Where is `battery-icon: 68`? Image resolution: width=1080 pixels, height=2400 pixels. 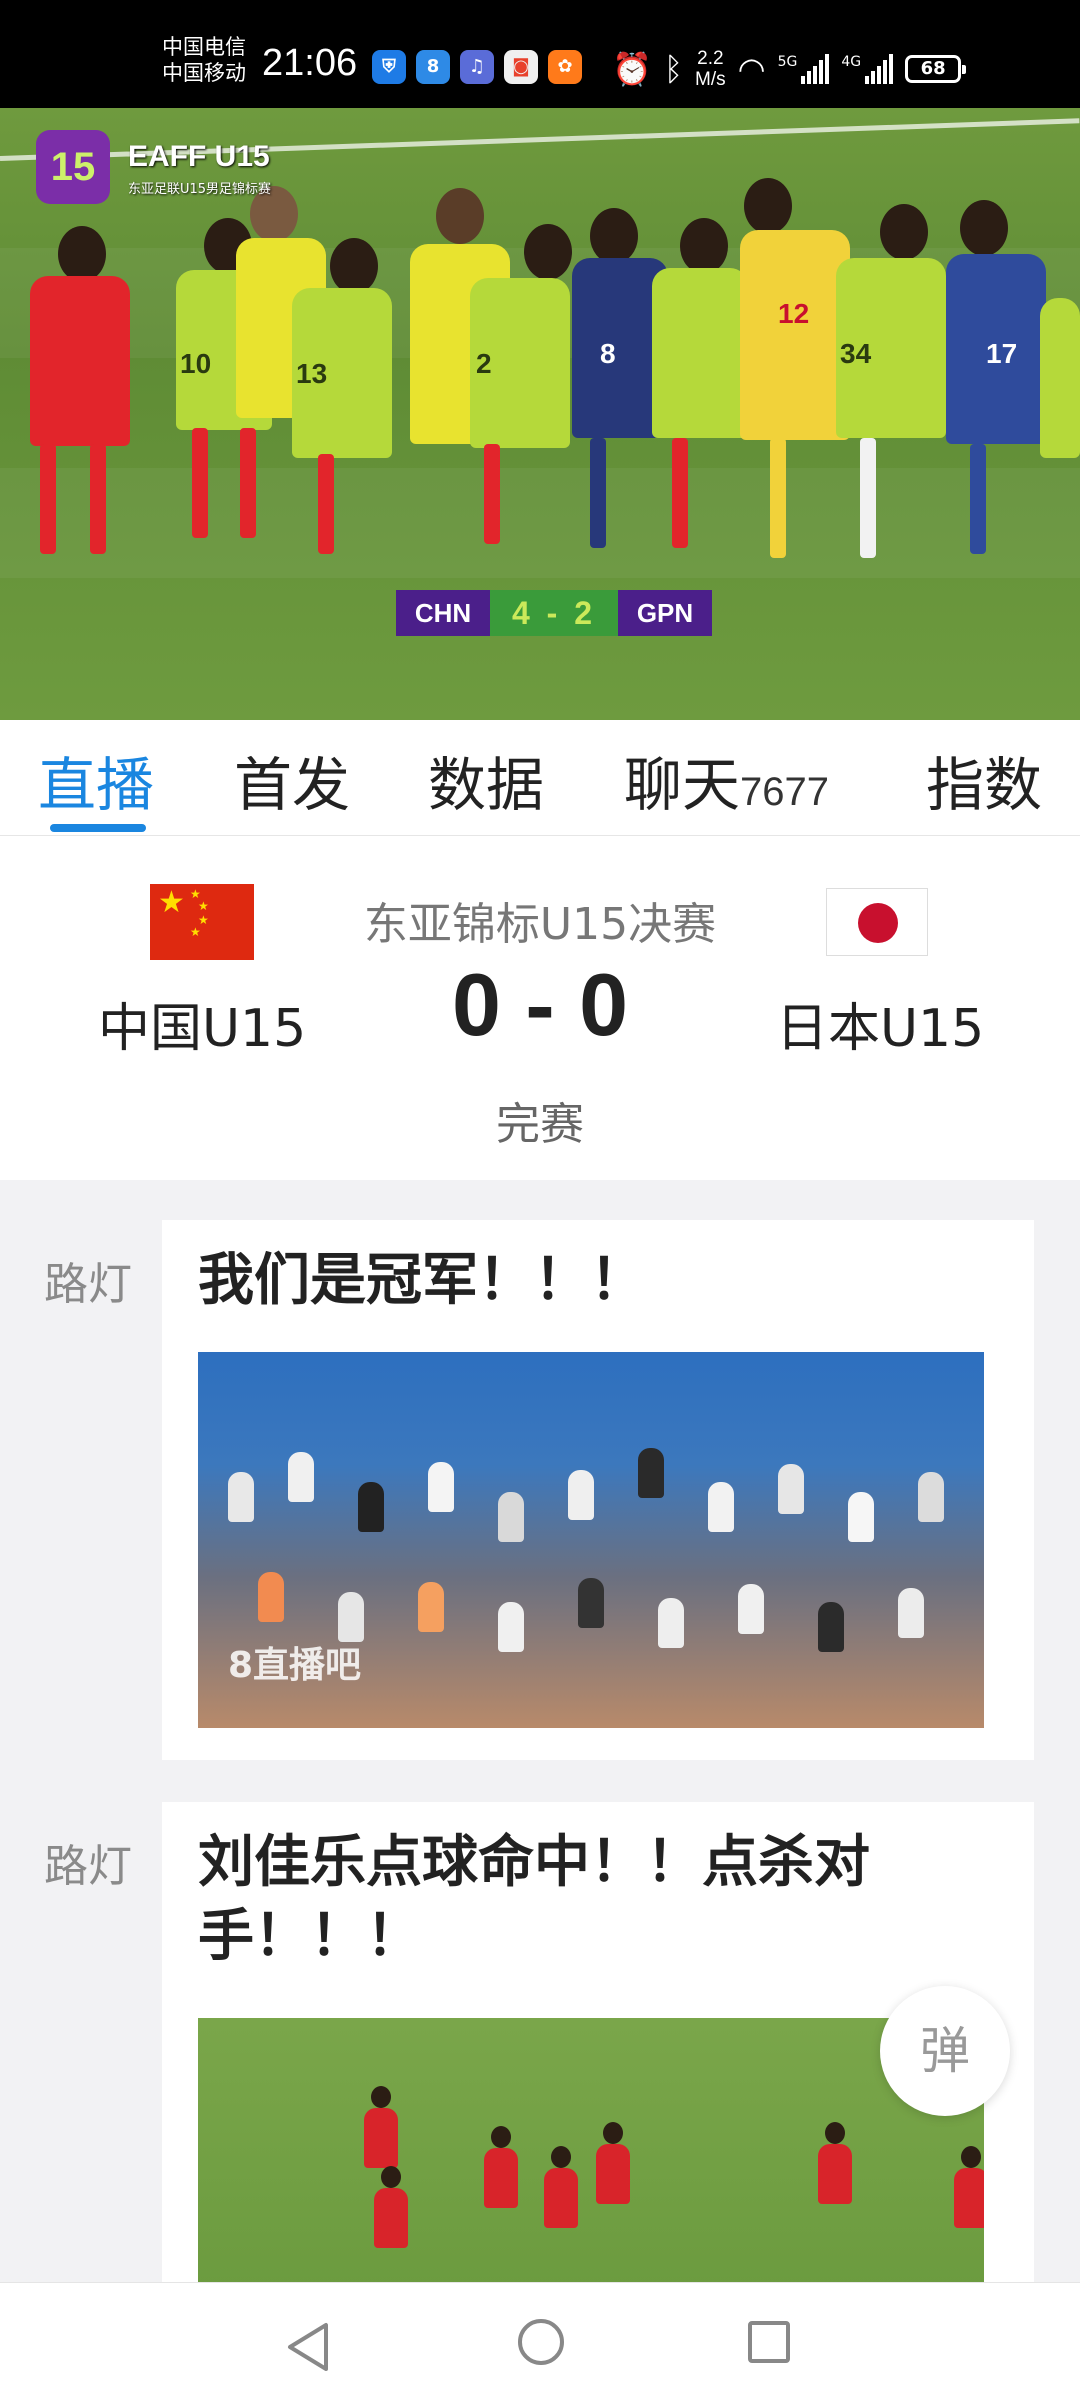
battery-icon: 68 is located at coordinates (936, 69).